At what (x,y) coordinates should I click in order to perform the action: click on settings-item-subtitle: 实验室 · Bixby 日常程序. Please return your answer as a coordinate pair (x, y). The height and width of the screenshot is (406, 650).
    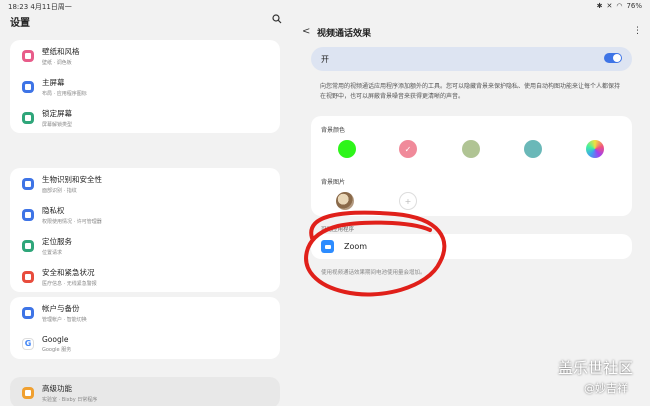
    Looking at the image, I should click on (70, 399).